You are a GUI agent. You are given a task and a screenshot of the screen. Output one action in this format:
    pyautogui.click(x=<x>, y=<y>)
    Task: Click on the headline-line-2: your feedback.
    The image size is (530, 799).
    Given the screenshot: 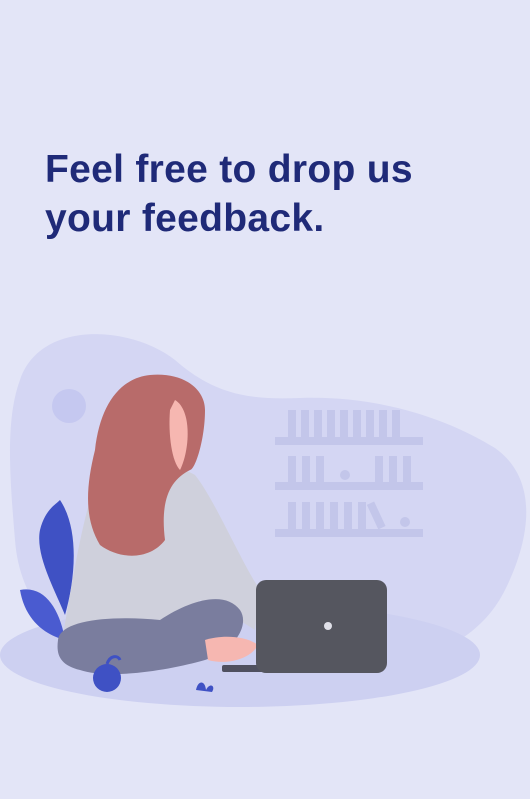 What is the action you would take?
    pyautogui.click(x=185, y=218)
    